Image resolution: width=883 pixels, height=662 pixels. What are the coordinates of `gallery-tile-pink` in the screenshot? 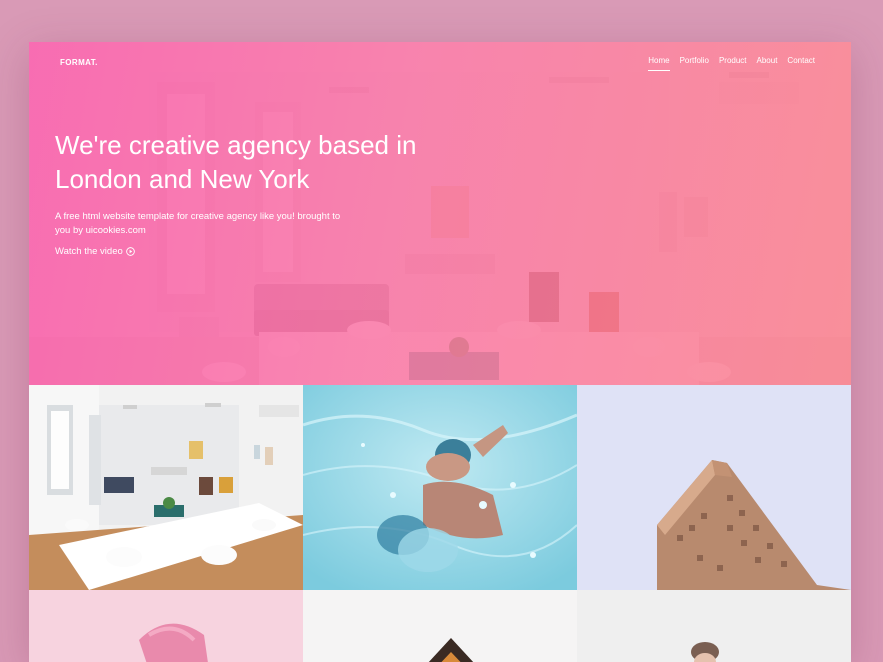 It's located at (166, 626).